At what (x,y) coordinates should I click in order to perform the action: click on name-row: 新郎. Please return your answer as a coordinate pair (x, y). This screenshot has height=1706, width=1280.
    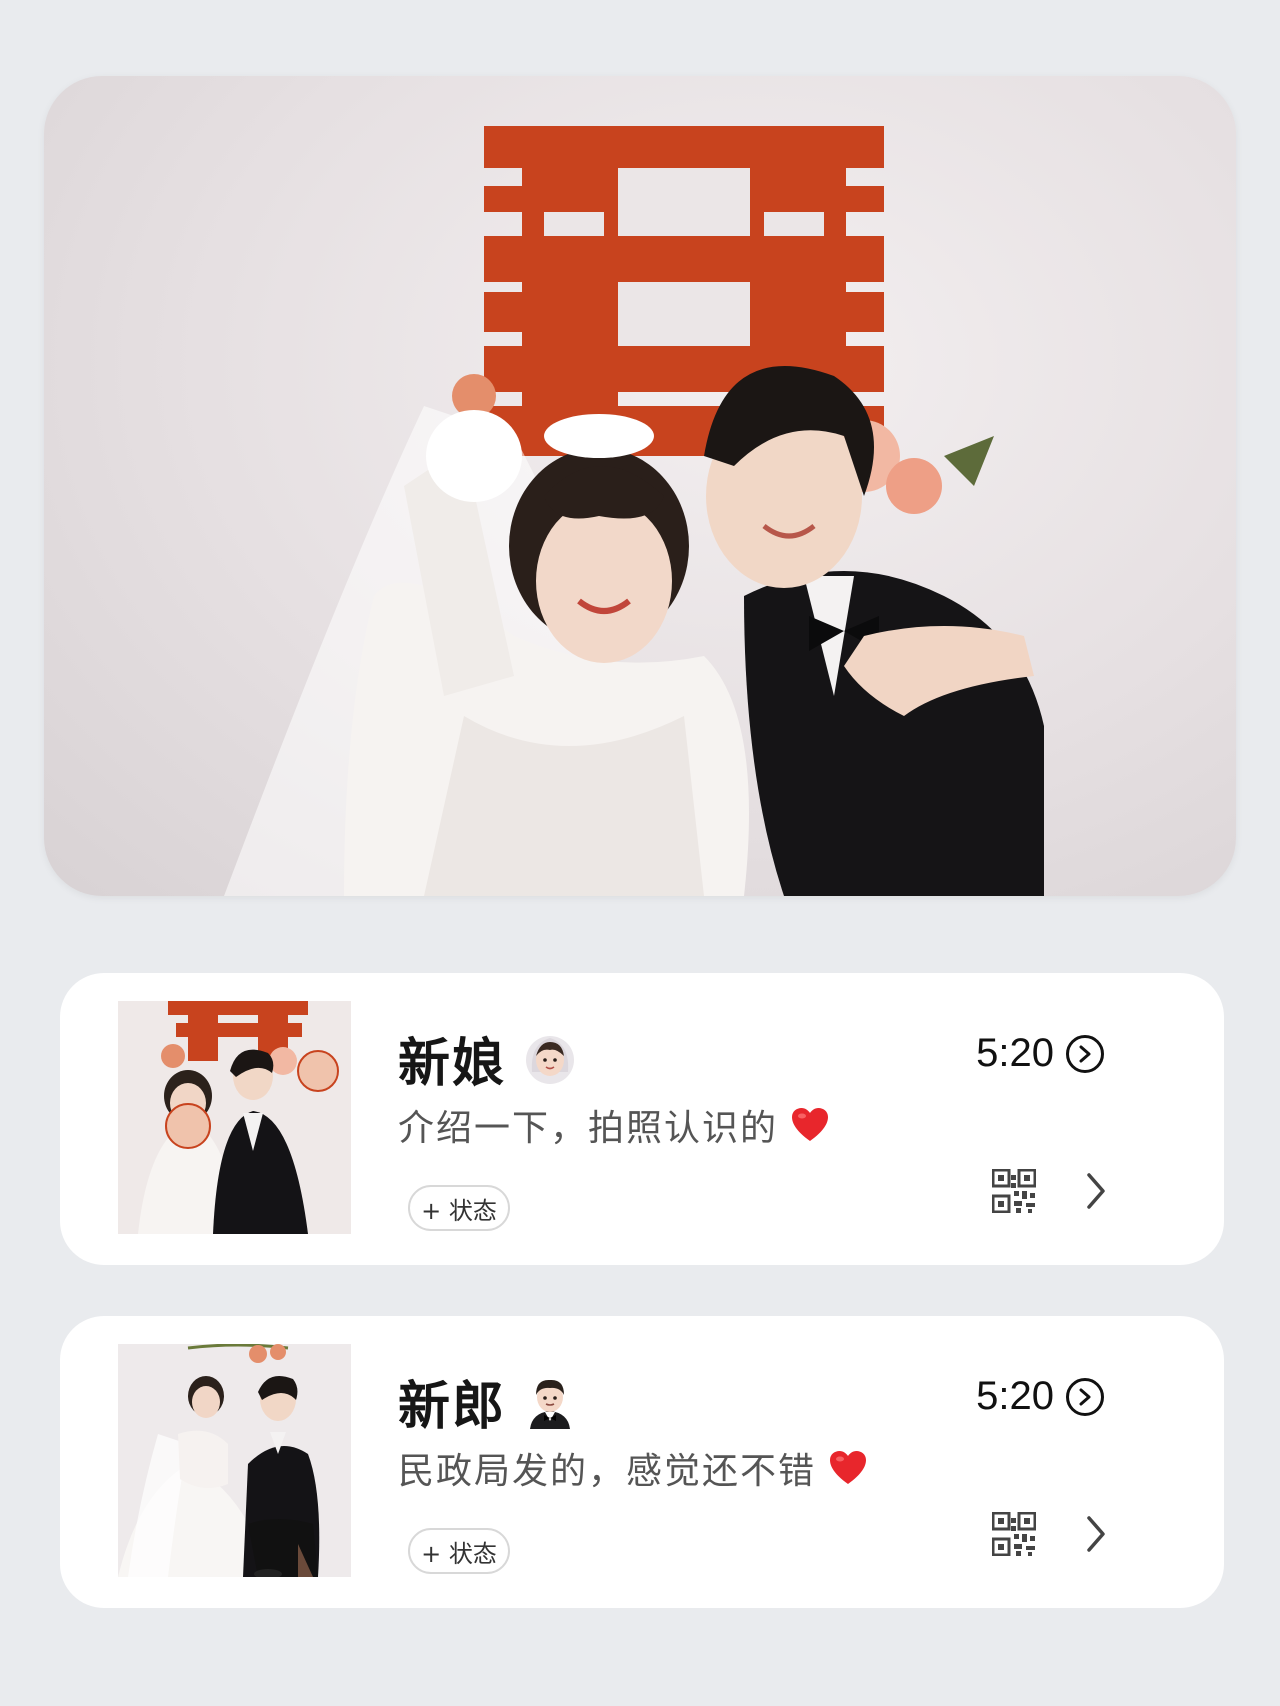
    Looking at the image, I should click on (488, 1401).